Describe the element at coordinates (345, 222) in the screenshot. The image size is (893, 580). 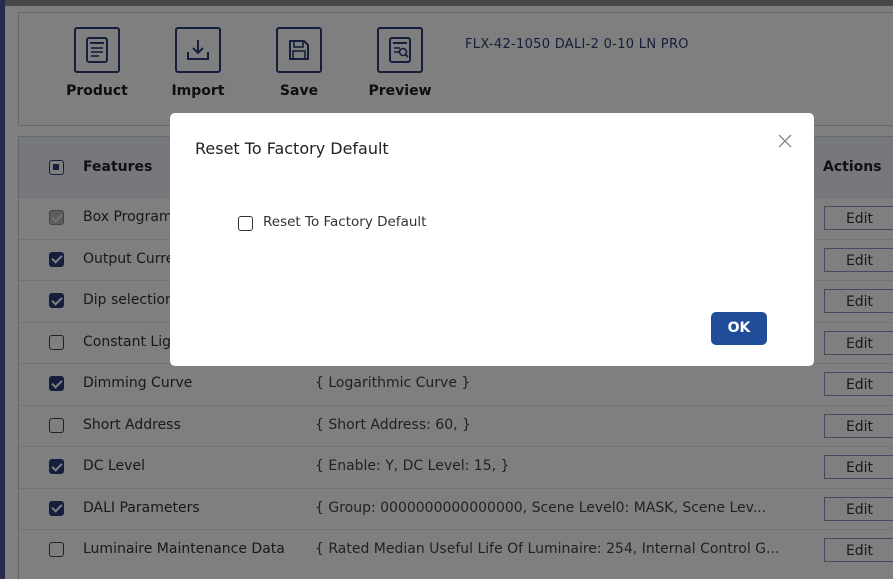
I see `reset-factory-default-label: Reset To Factory Default` at that location.